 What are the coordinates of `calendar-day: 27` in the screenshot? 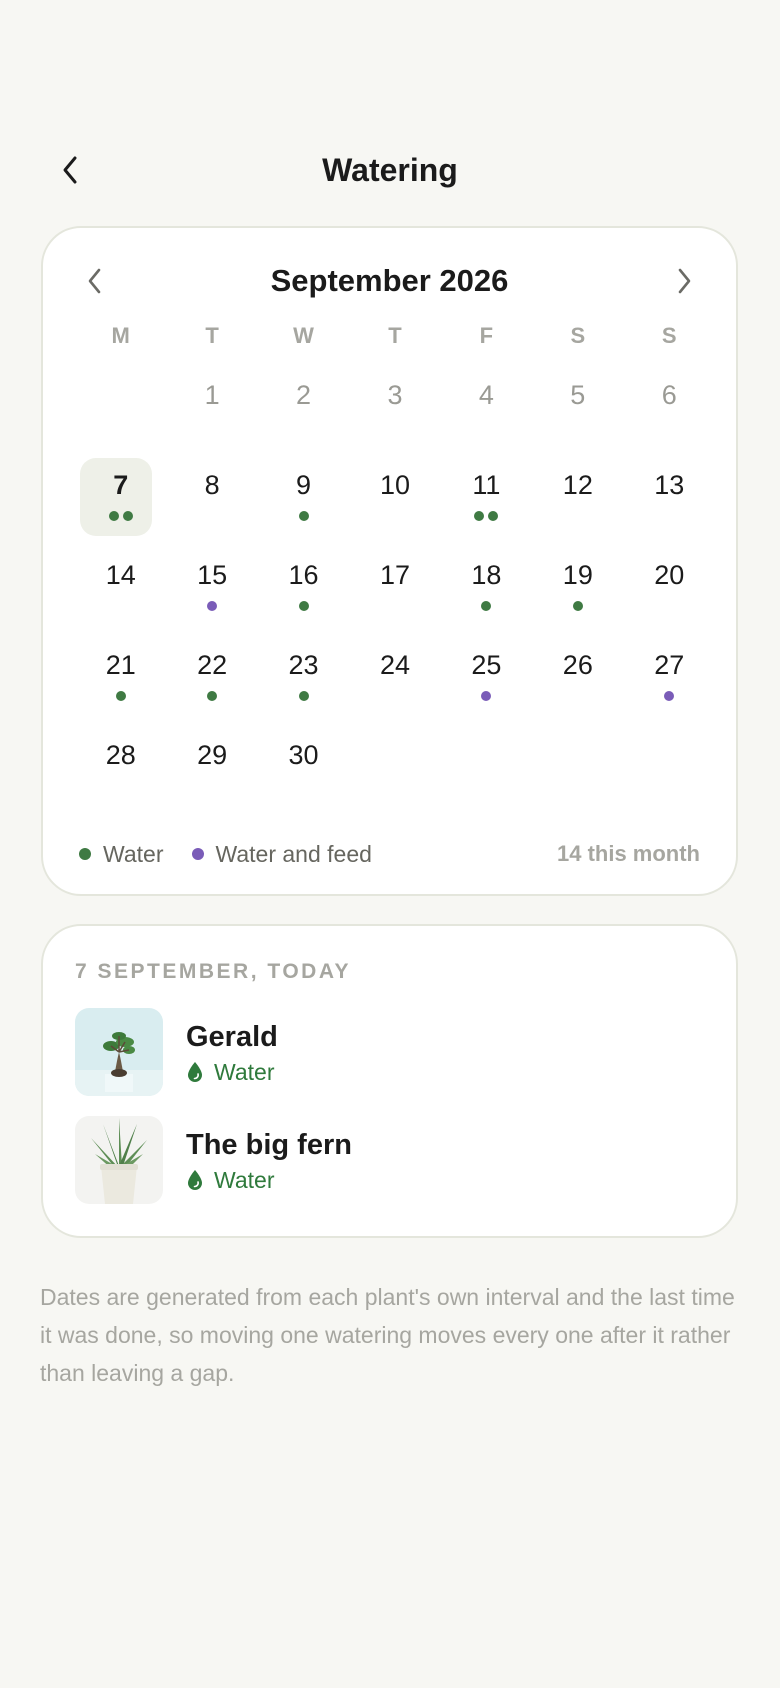 It's located at (669, 673).